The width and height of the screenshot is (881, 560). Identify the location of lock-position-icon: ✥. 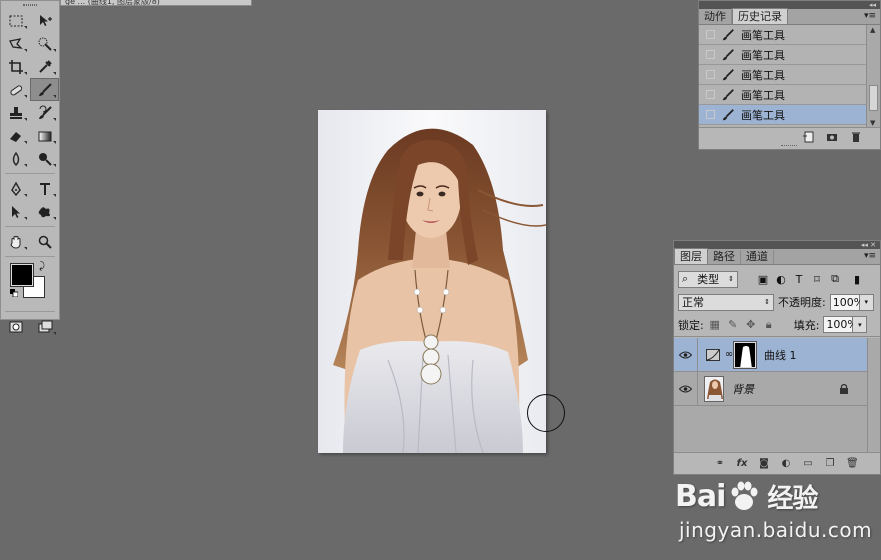
(751, 325).